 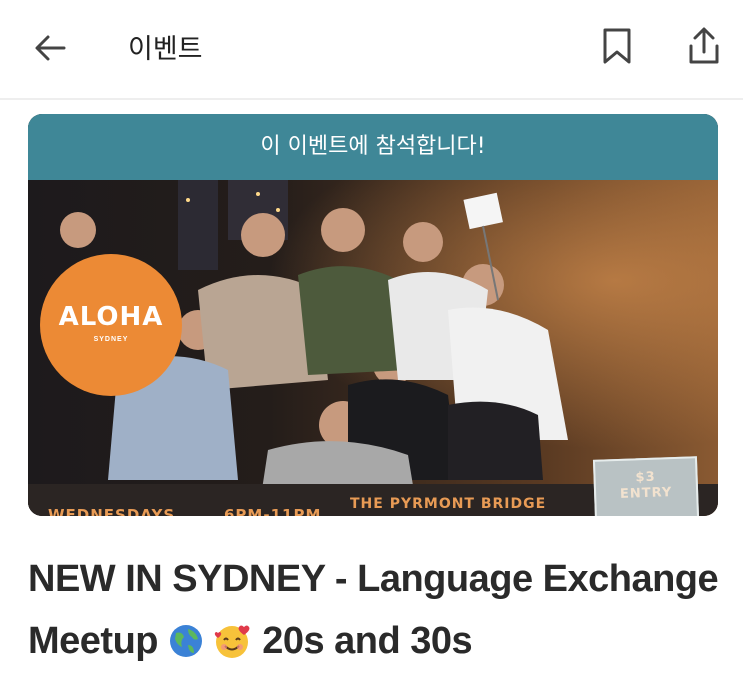 I want to click on share-icon, so click(x=704, y=45).